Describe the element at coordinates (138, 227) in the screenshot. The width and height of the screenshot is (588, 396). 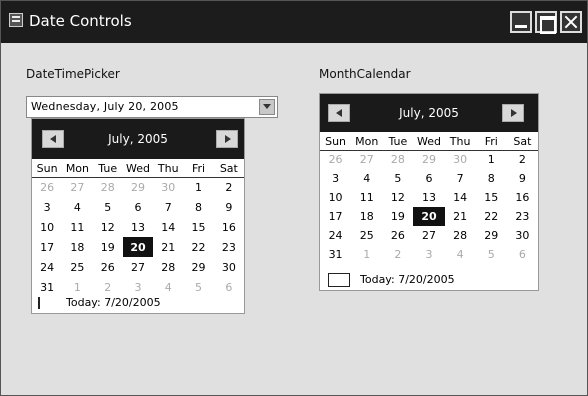
I see `dtp-day-cell: 13` at that location.